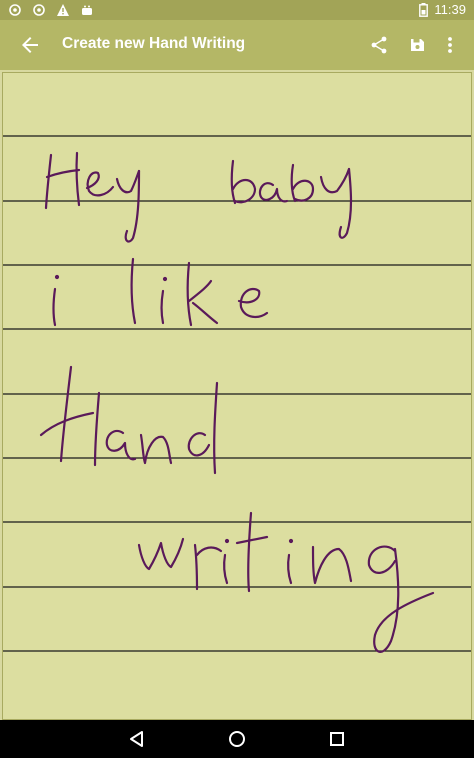  I want to click on share-icon, so click(379, 45).